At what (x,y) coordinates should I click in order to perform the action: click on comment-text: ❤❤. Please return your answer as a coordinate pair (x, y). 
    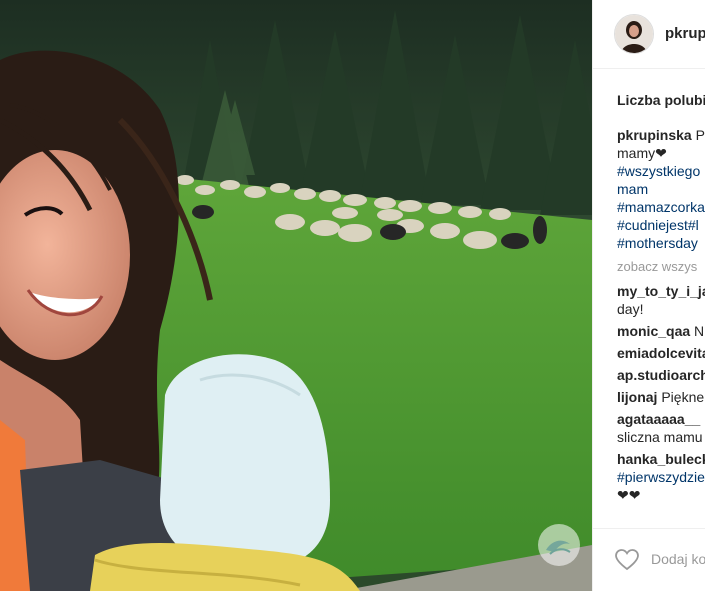
    Looking at the image, I should click on (629, 495).